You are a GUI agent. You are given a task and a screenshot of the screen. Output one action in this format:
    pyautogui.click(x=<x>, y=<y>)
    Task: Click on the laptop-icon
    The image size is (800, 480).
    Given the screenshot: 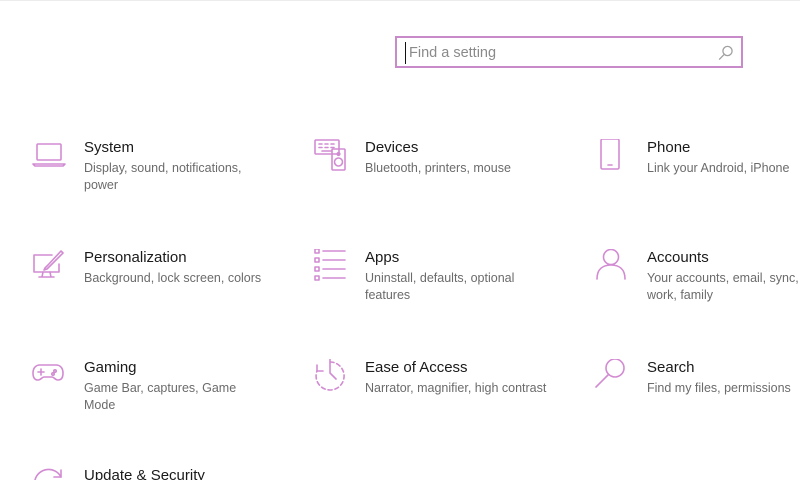 What is the action you would take?
    pyautogui.click(x=50, y=157)
    